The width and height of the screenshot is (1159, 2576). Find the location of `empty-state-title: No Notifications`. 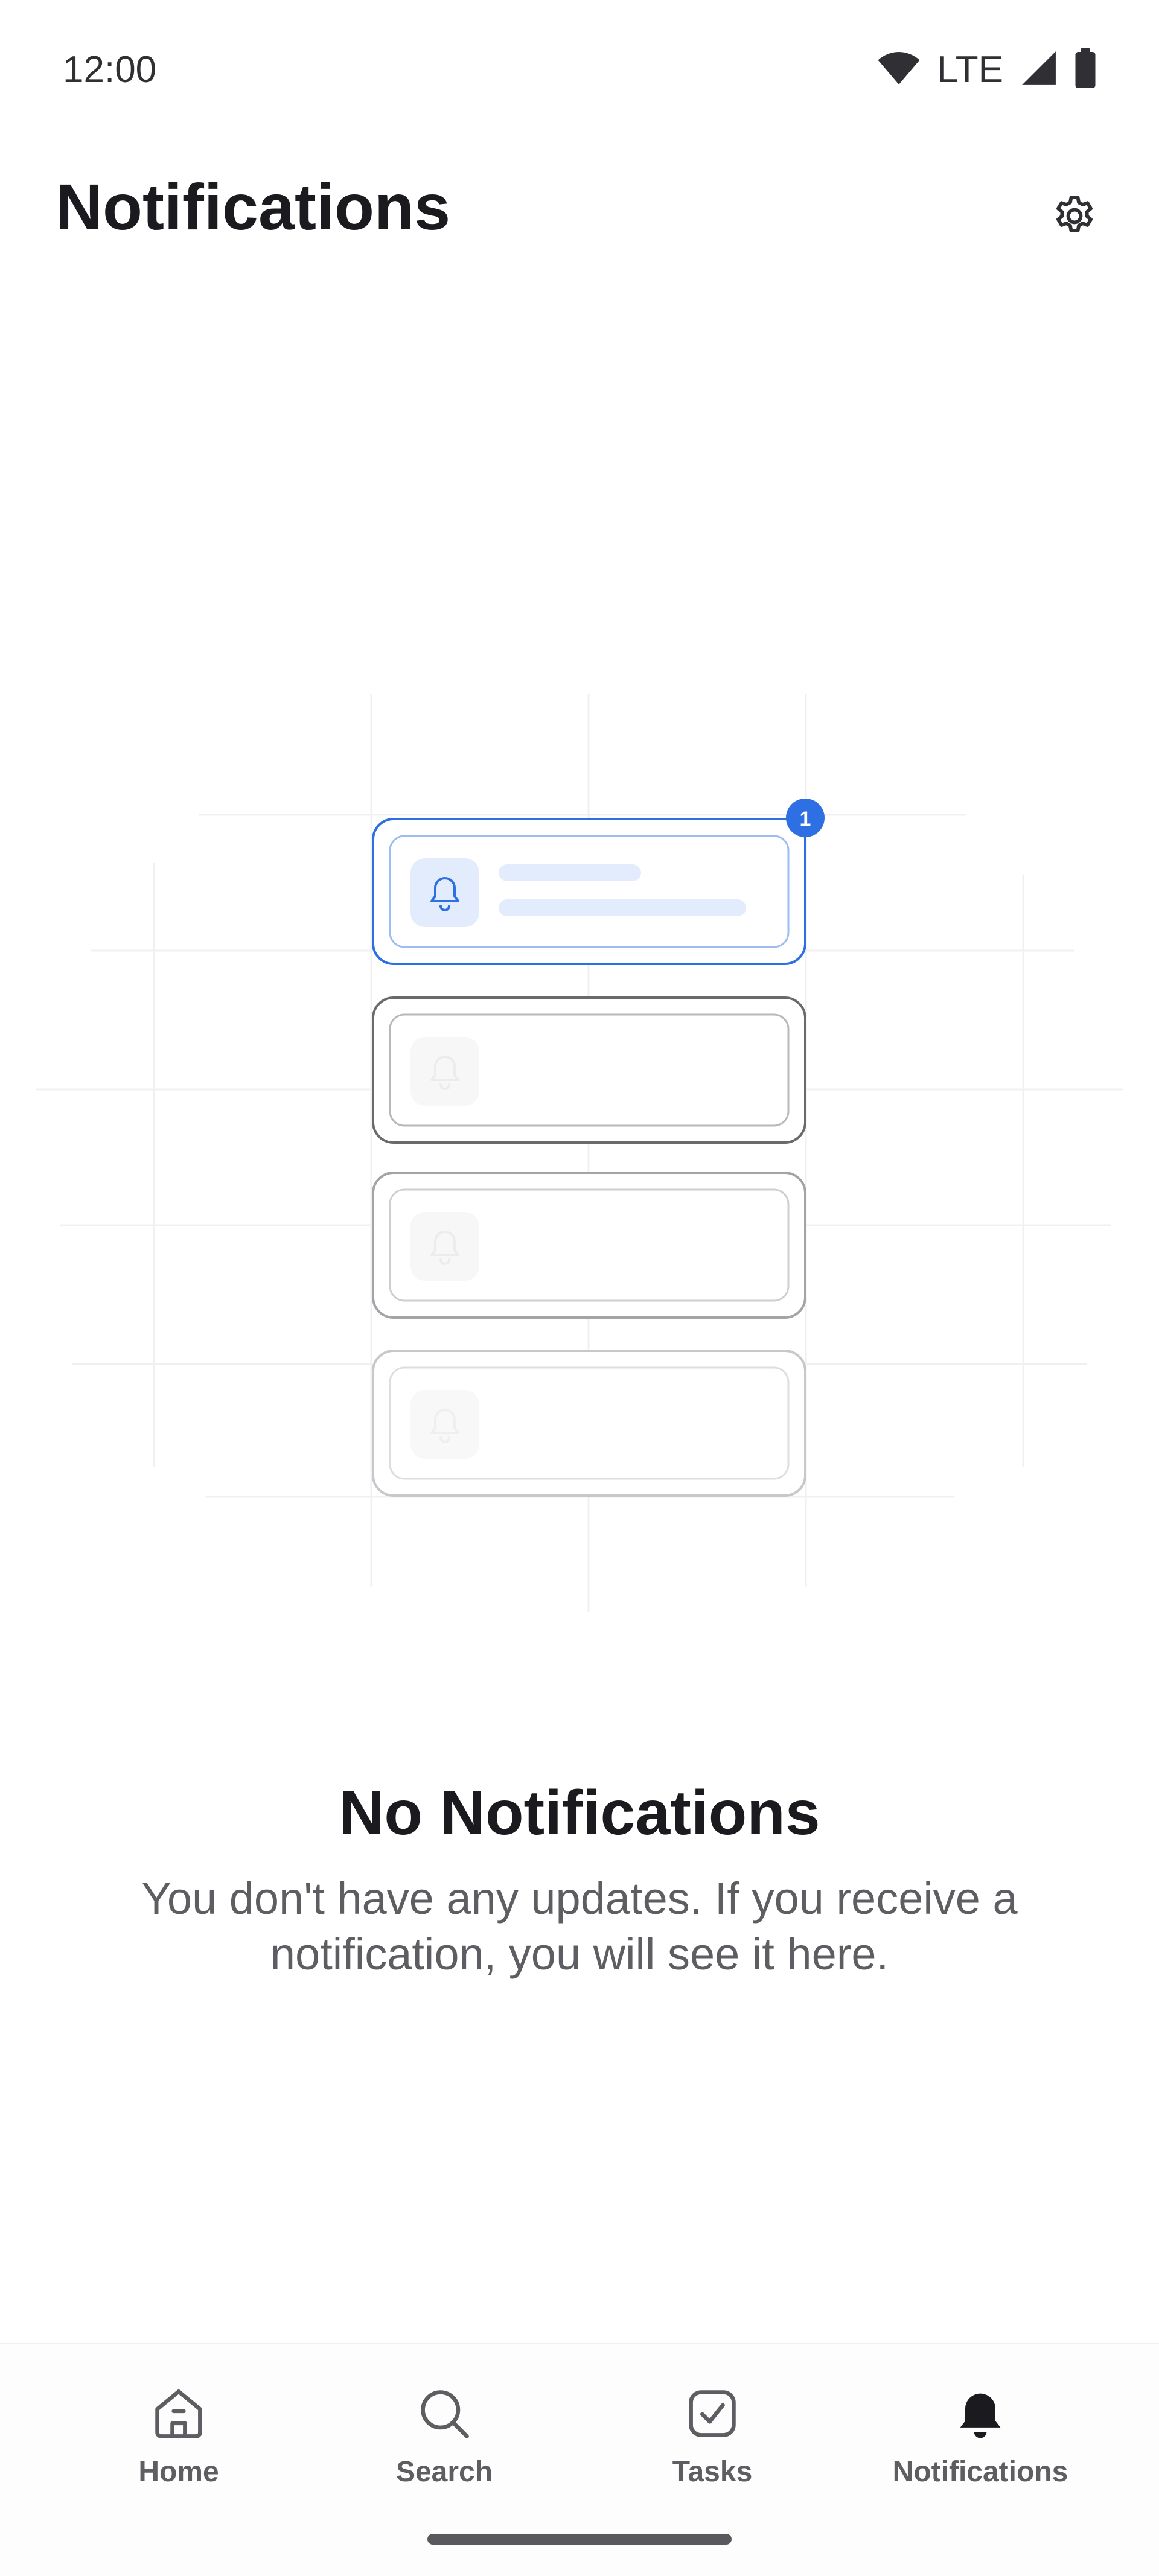

empty-state-title: No Notifications is located at coordinates (579, 1813).